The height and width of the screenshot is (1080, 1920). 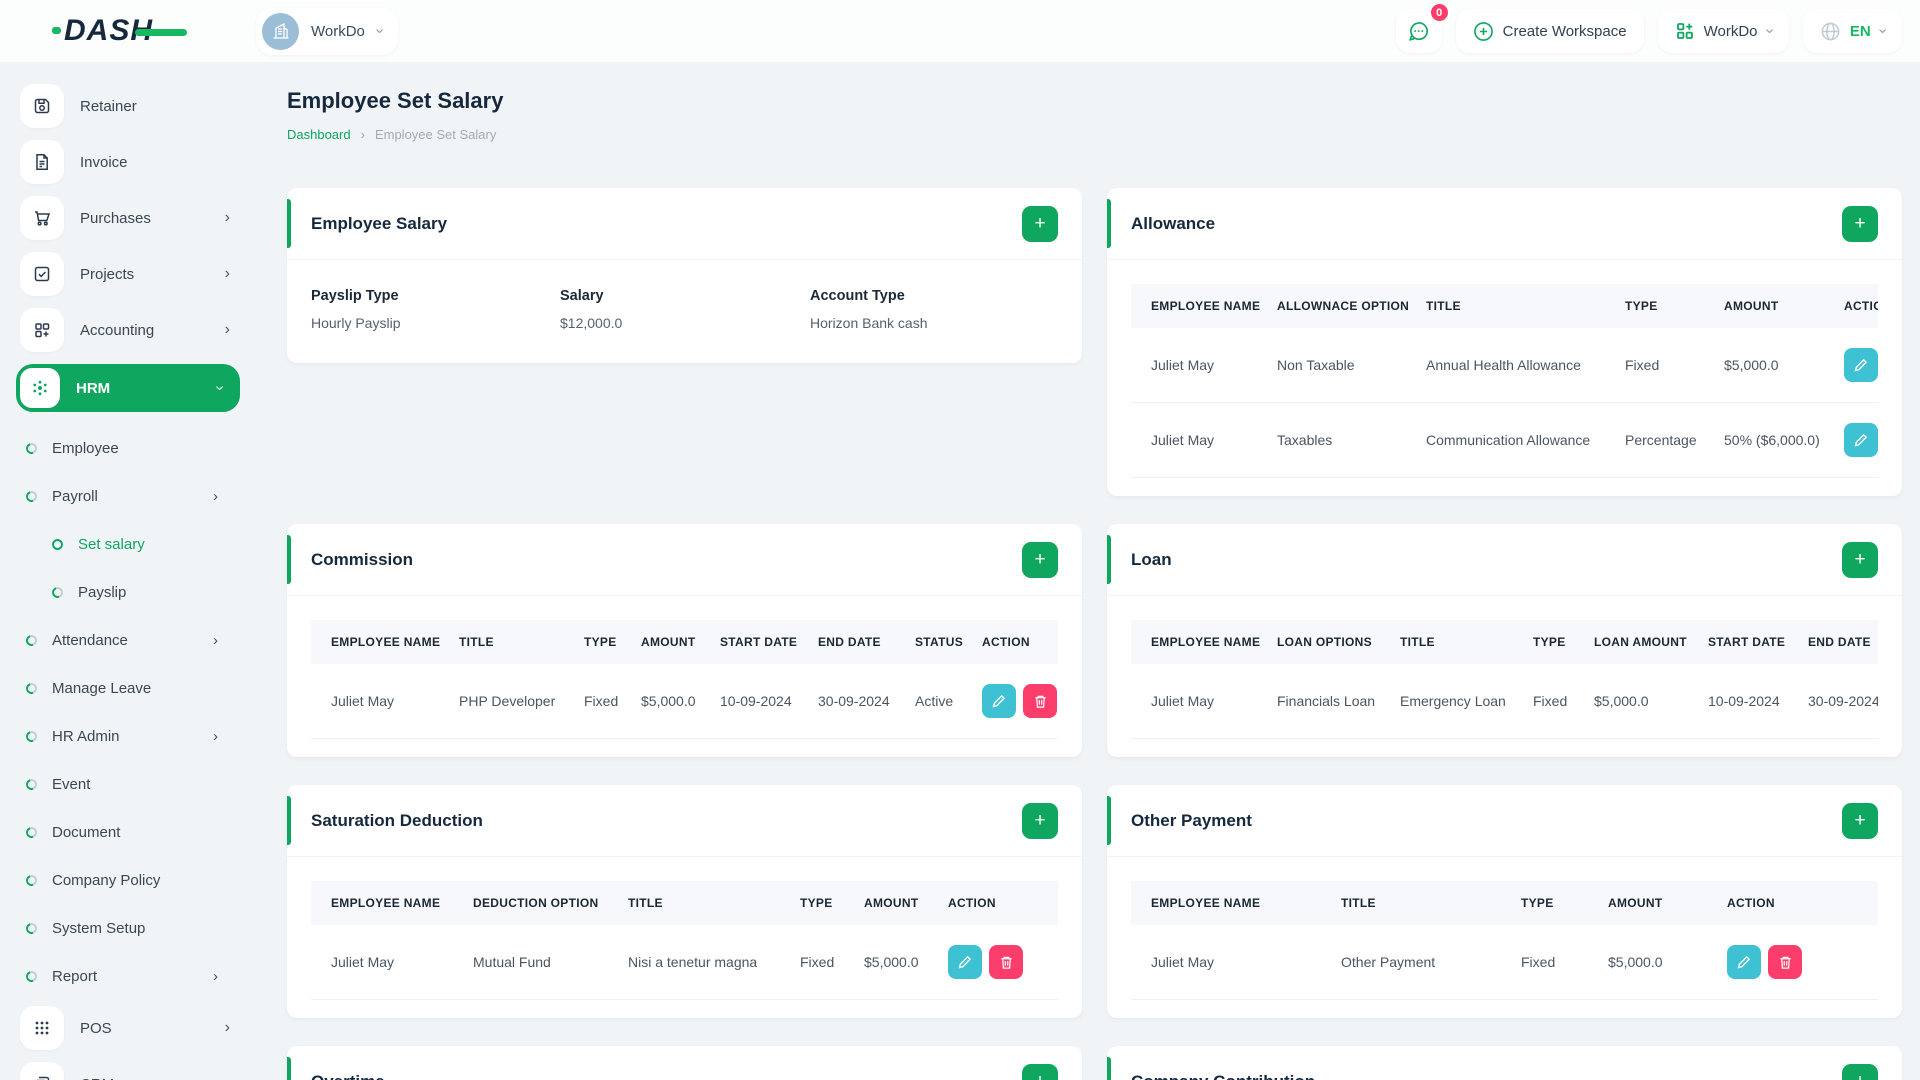 I want to click on logo: DASH, so click(x=128, y=31).